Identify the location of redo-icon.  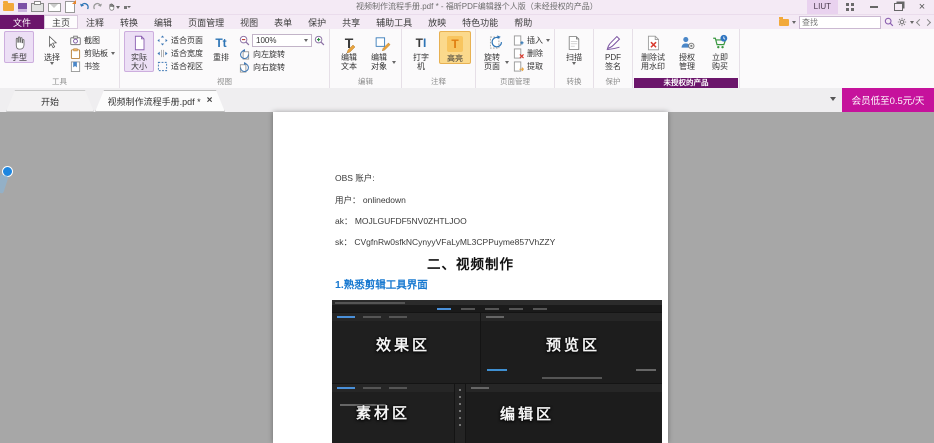
(98, 7).